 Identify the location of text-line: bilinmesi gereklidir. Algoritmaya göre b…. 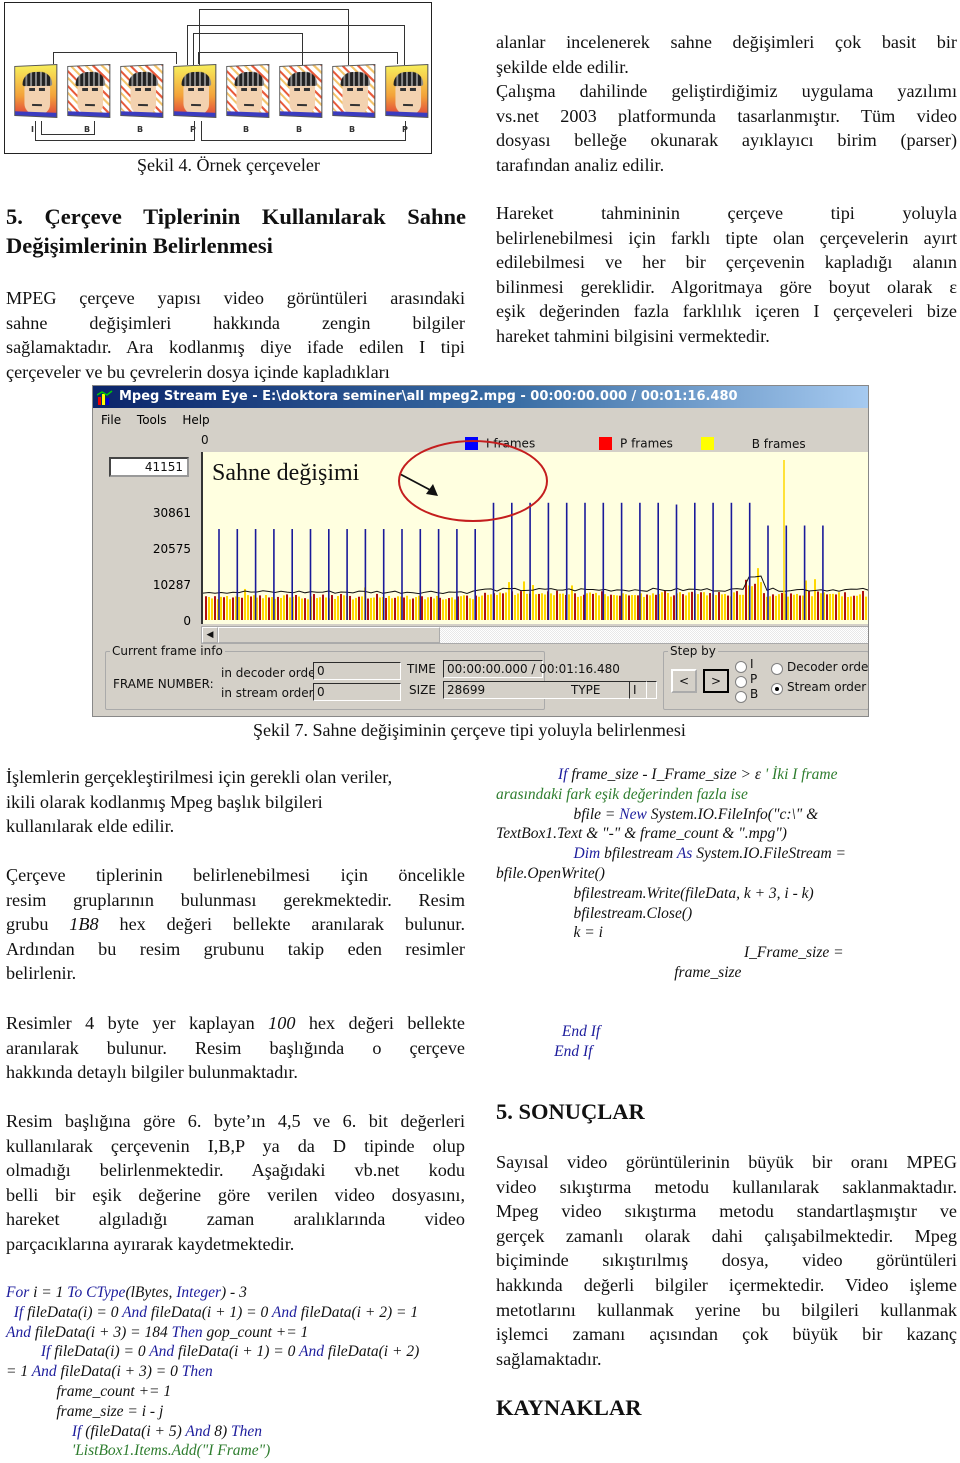
(726, 286).